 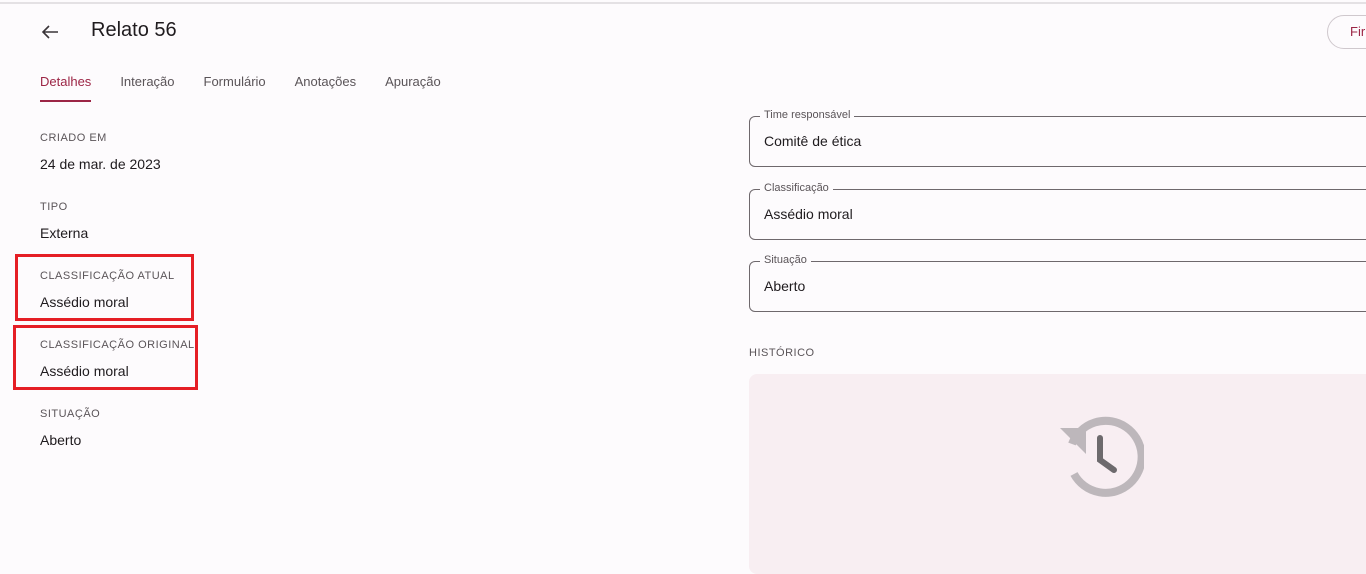 I want to click on tab-formulario: Formulário, so click(x=235, y=87).